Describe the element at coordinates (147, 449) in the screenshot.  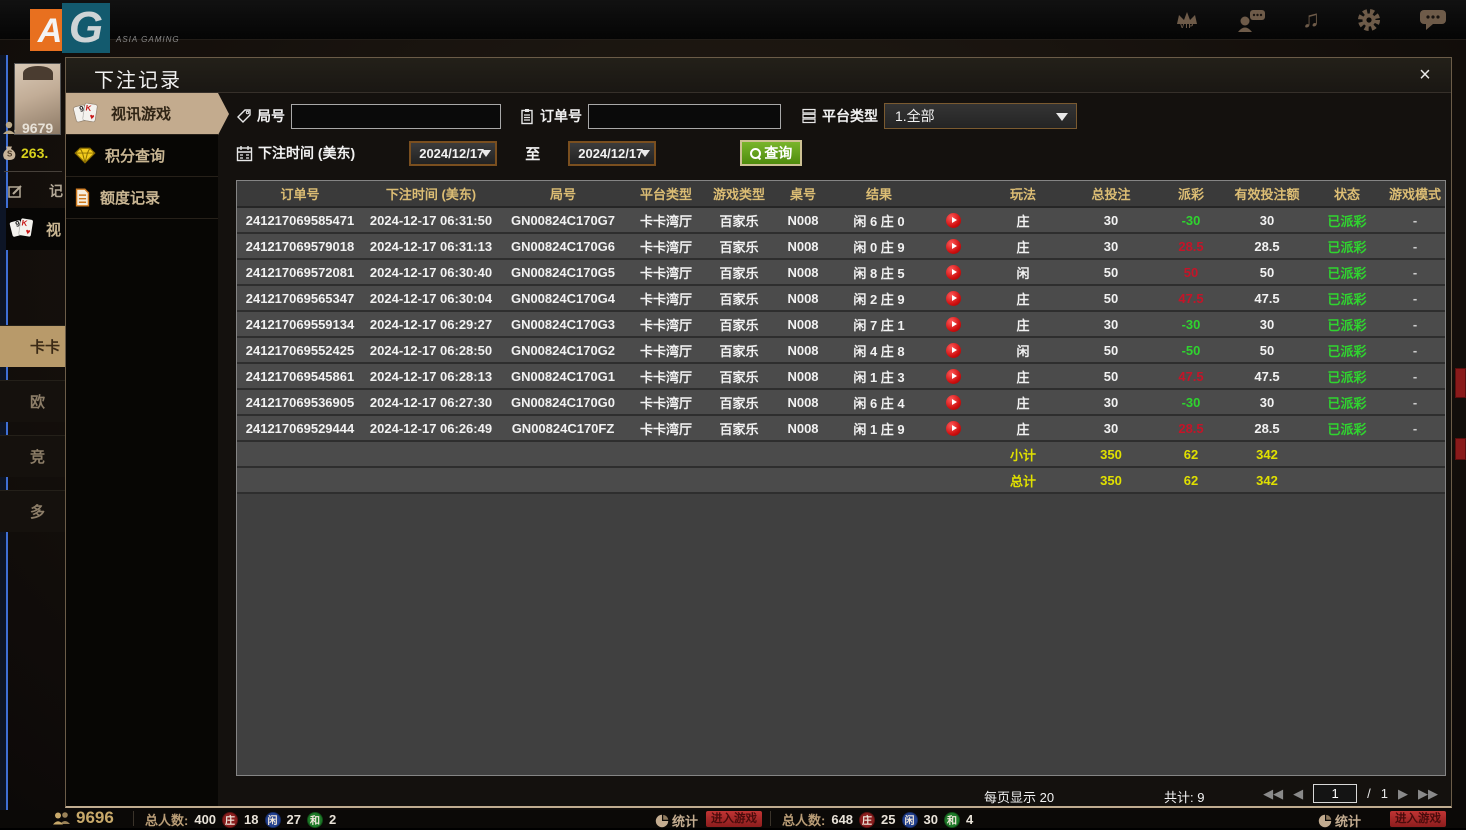
I see `modal-sidebar: 9 K ♥ 视讯游戏 积分查询 额度记录` at that location.